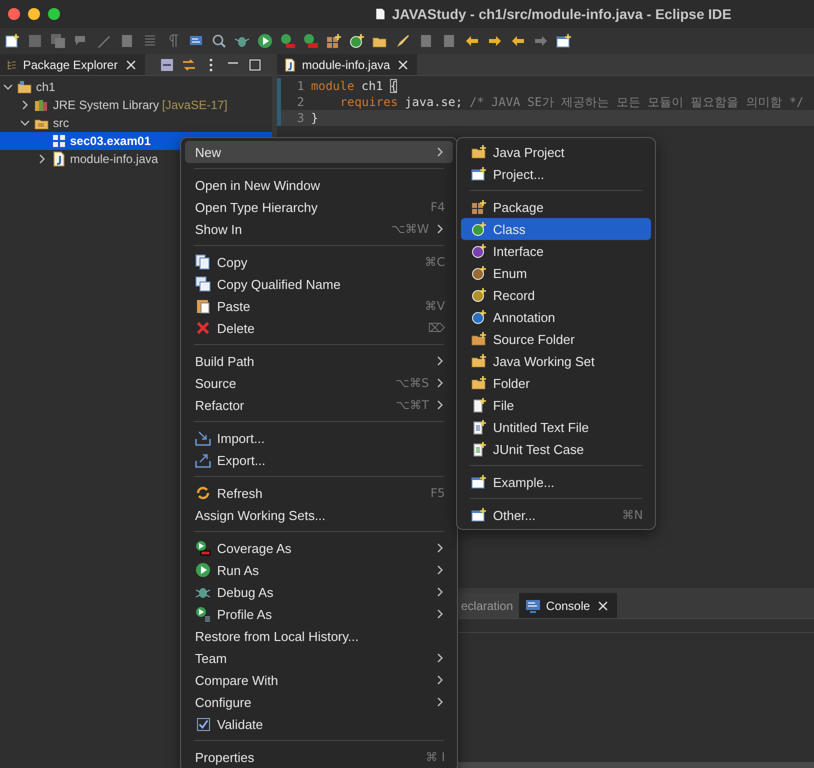 The height and width of the screenshot is (768, 814). I want to click on new-window-icon, so click(564, 41).